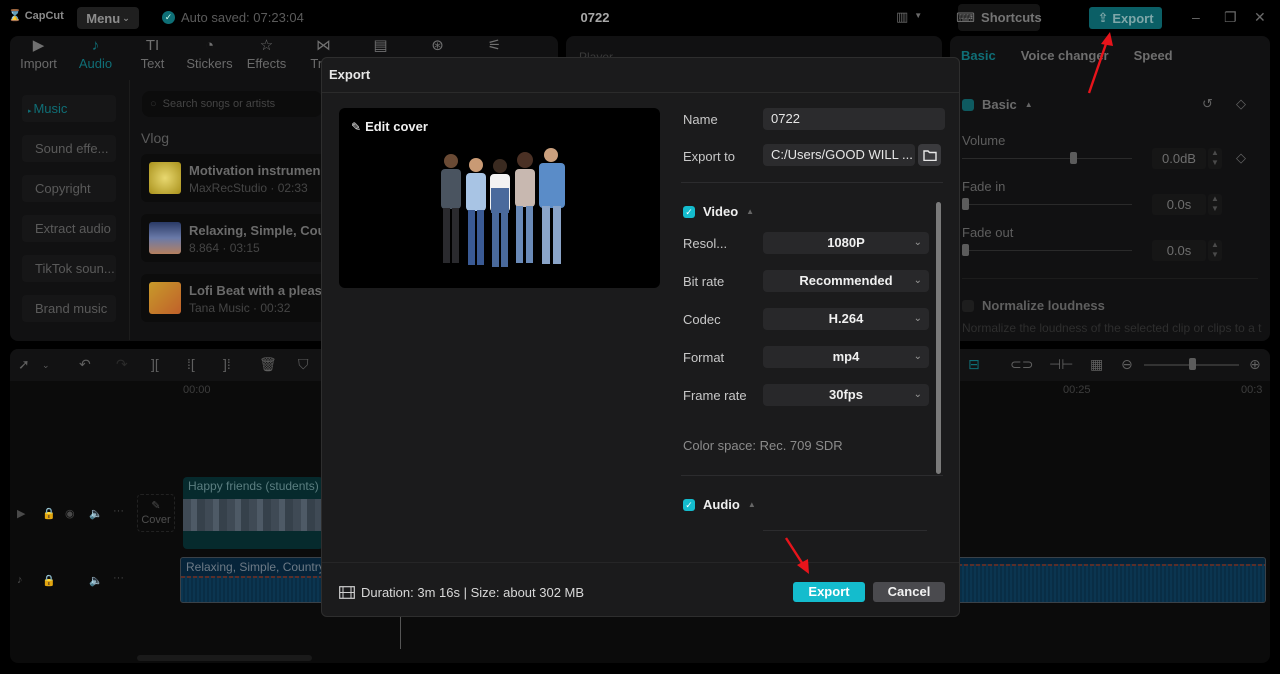 The height and width of the screenshot is (674, 1280). I want to click on cancel-button: Cancel, so click(909, 592).